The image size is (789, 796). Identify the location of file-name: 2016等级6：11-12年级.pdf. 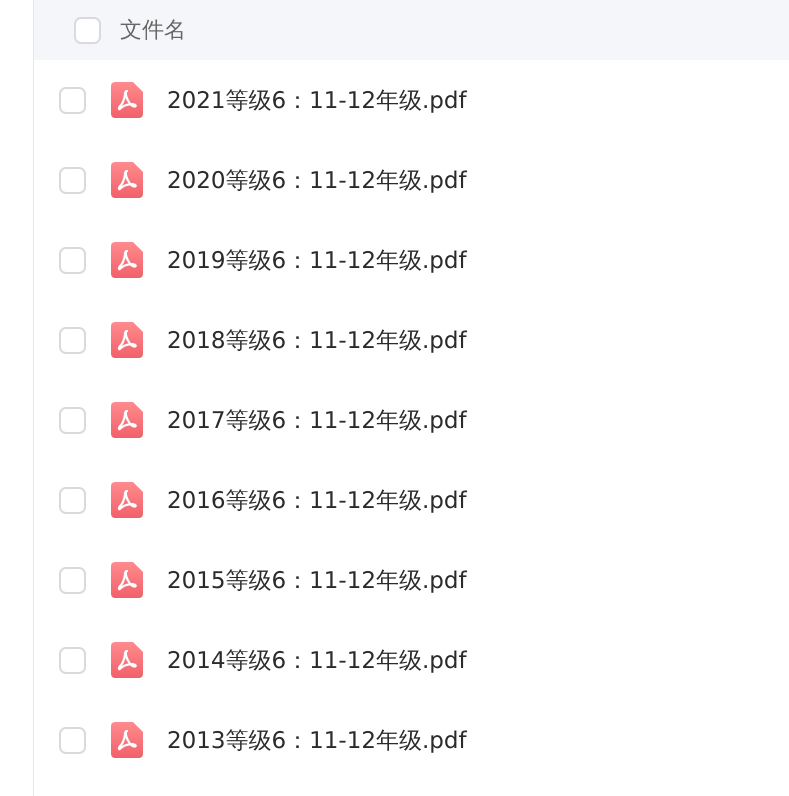
(317, 500).